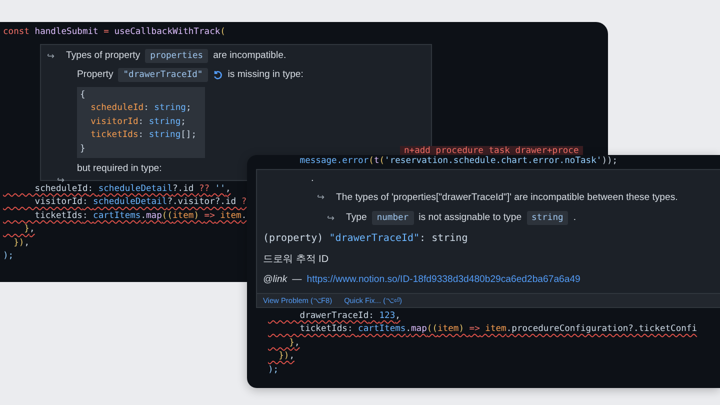 The image size is (720, 405). Describe the element at coordinates (83, 95) in the screenshot. I see `code-line: {` at that location.